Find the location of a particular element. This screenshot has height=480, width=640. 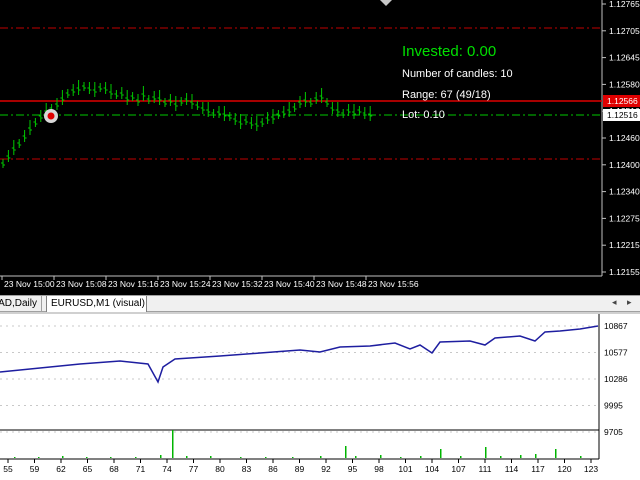

price-tick-label: 1.12765 is located at coordinates (624, 4).